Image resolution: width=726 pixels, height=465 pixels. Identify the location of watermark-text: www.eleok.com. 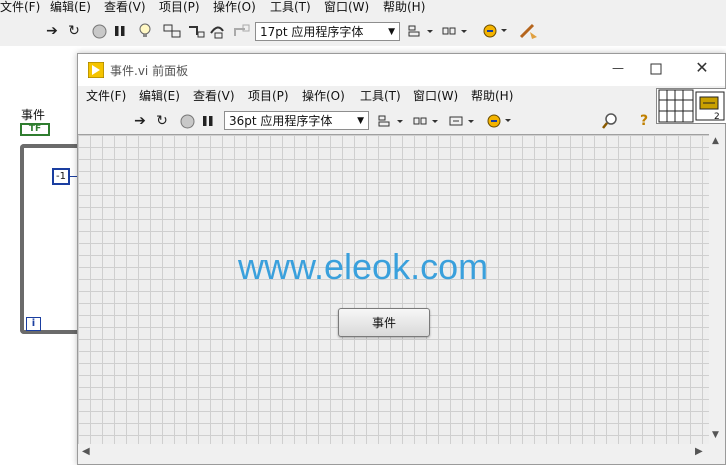
(363, 266).